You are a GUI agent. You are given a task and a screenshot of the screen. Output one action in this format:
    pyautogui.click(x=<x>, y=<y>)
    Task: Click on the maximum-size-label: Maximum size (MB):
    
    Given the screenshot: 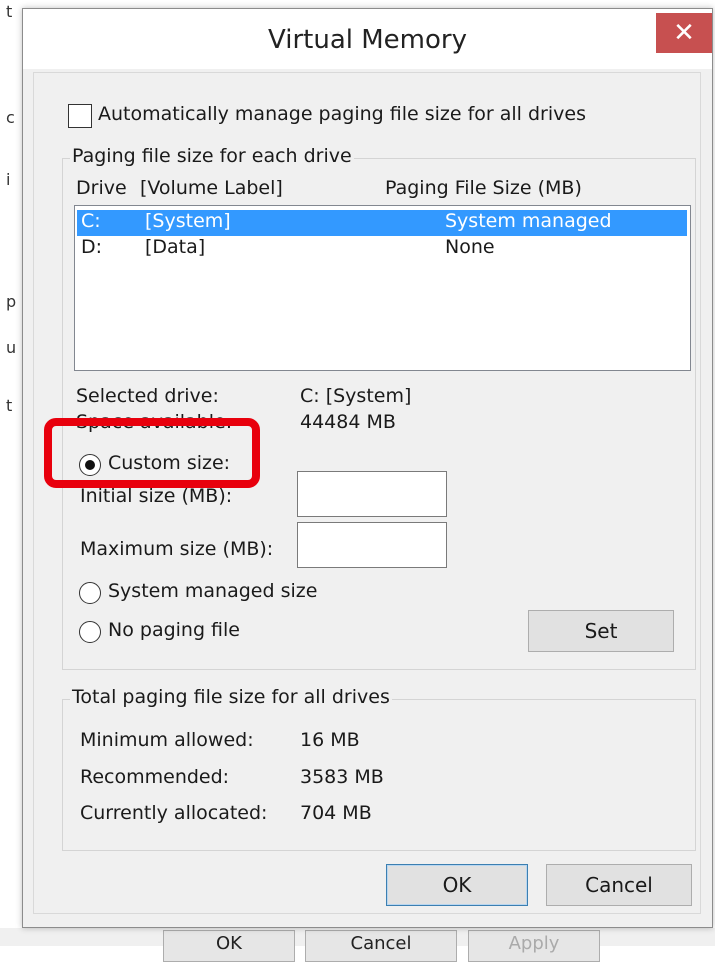 What is the action you would take?
    pyautogui.click(x=177, y=549)
    